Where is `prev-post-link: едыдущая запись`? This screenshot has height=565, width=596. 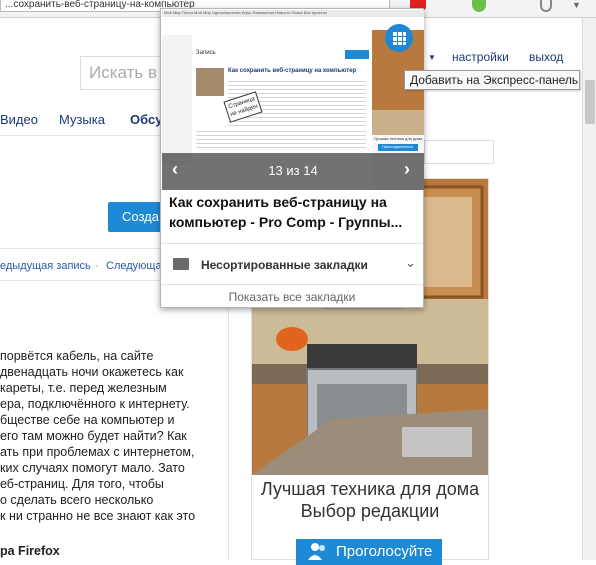 prev-post-link: едыдущая запись is located at coordinates (45, 266).